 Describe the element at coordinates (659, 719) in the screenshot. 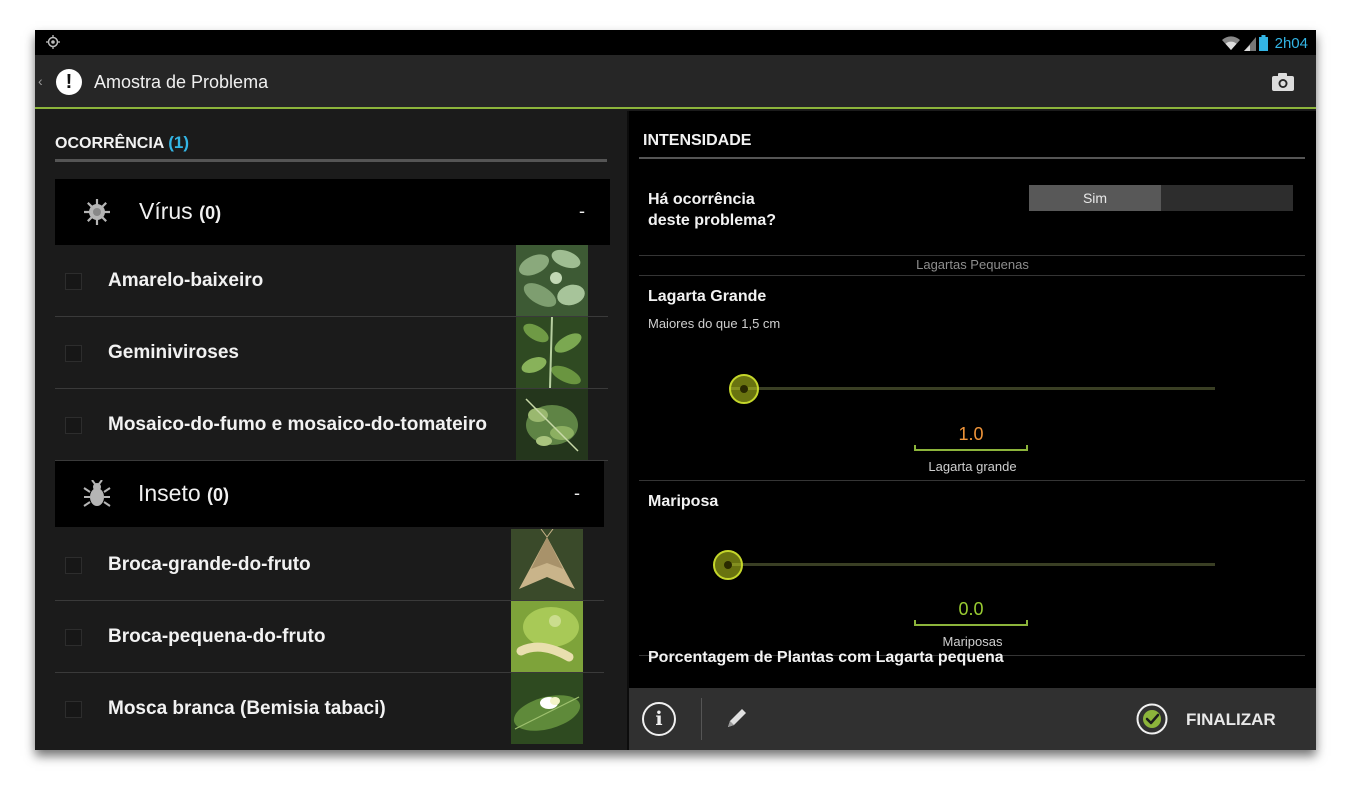

I see `info-icon: i` at that location.